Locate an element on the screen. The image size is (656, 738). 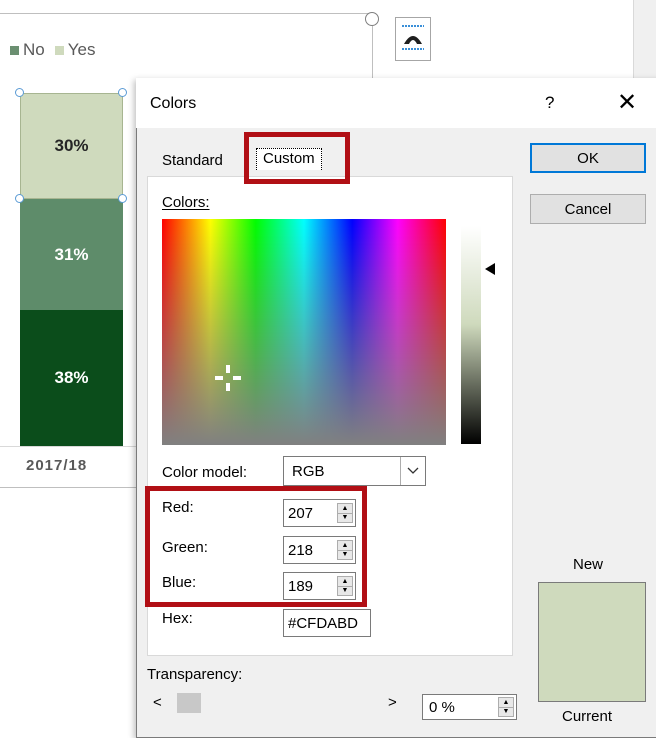
chart-legend: No Yes is located at coordinates (52, 50).